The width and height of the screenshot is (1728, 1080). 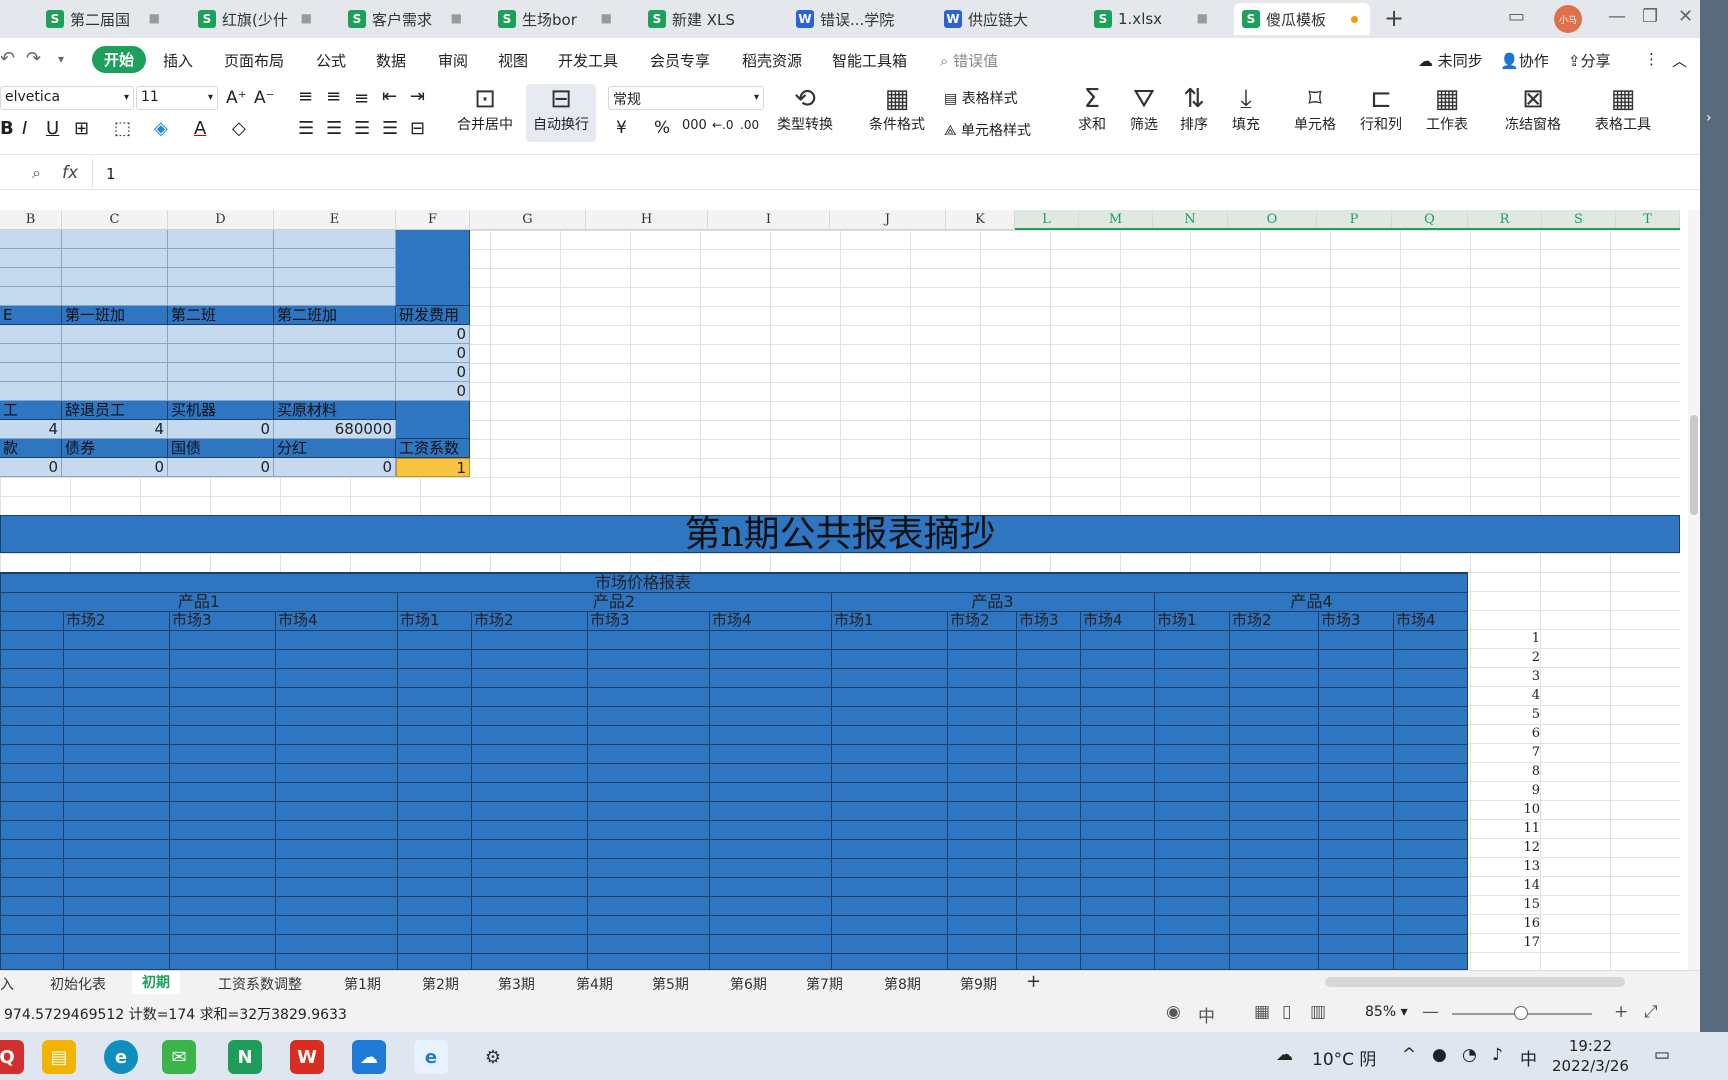 I want to click on row-index-value: 7, so click(x=1510, y=752).